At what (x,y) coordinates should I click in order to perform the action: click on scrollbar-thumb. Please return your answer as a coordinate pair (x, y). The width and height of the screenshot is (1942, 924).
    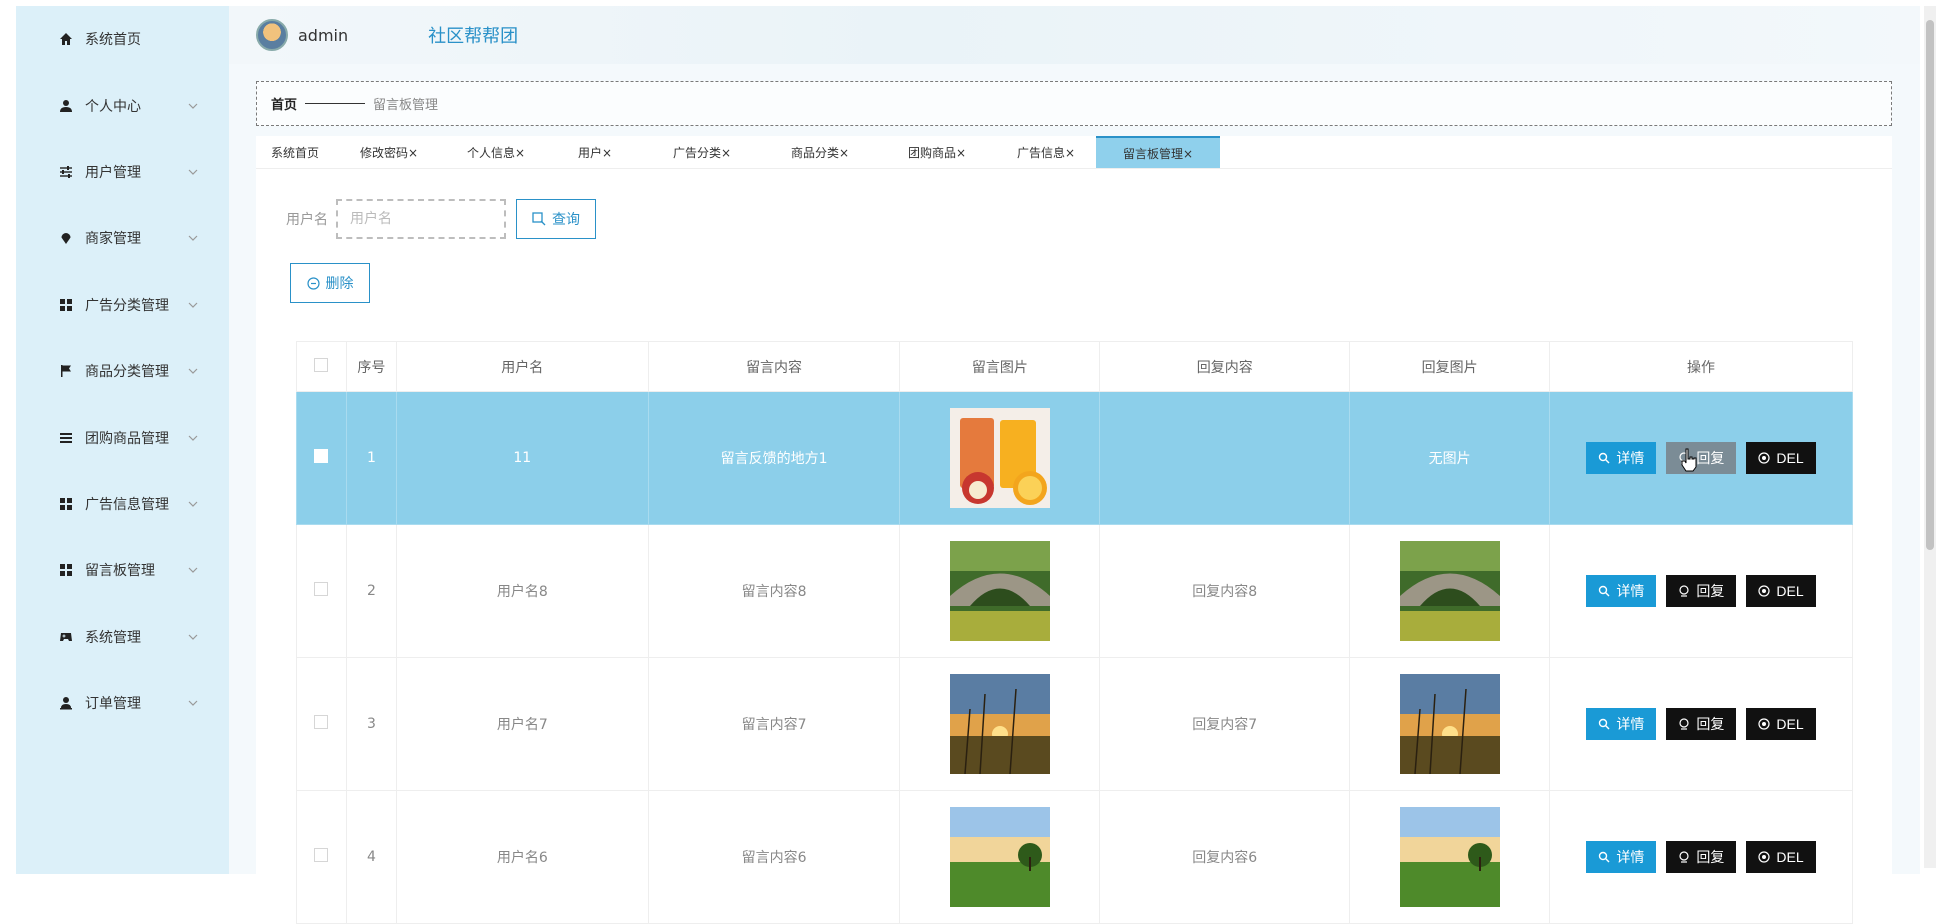
    Looking at the image, I should click on (1930, 285).